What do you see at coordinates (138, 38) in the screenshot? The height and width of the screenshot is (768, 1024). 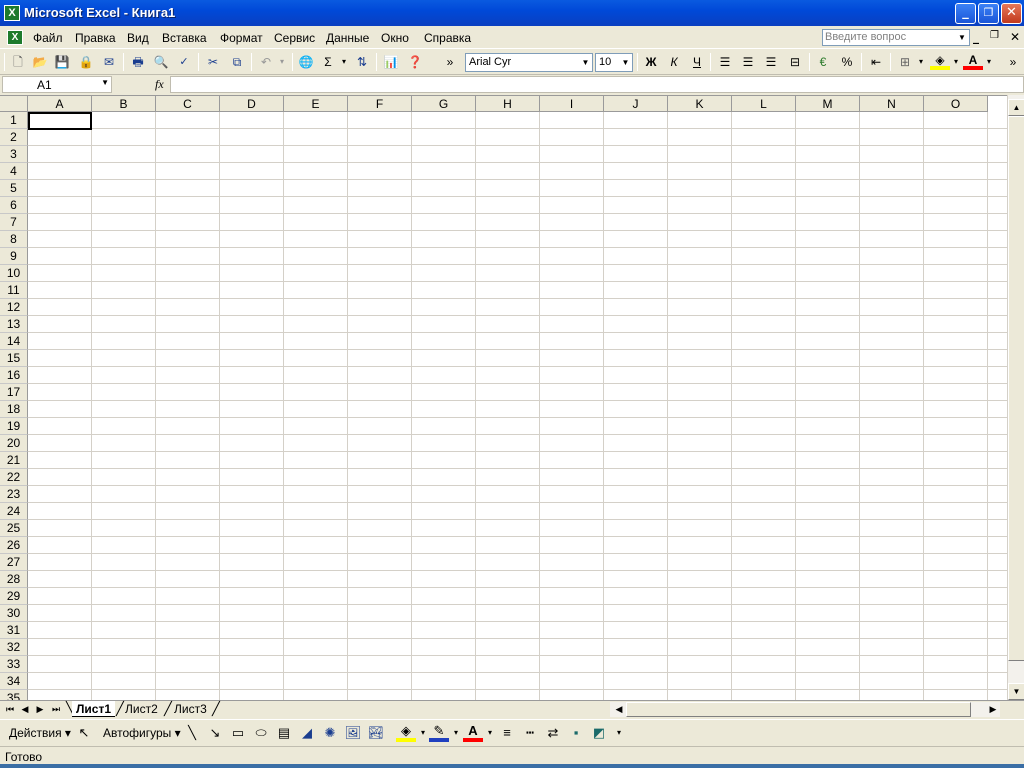 I see `menu-view: Вид` at bounding box center [138, 38].